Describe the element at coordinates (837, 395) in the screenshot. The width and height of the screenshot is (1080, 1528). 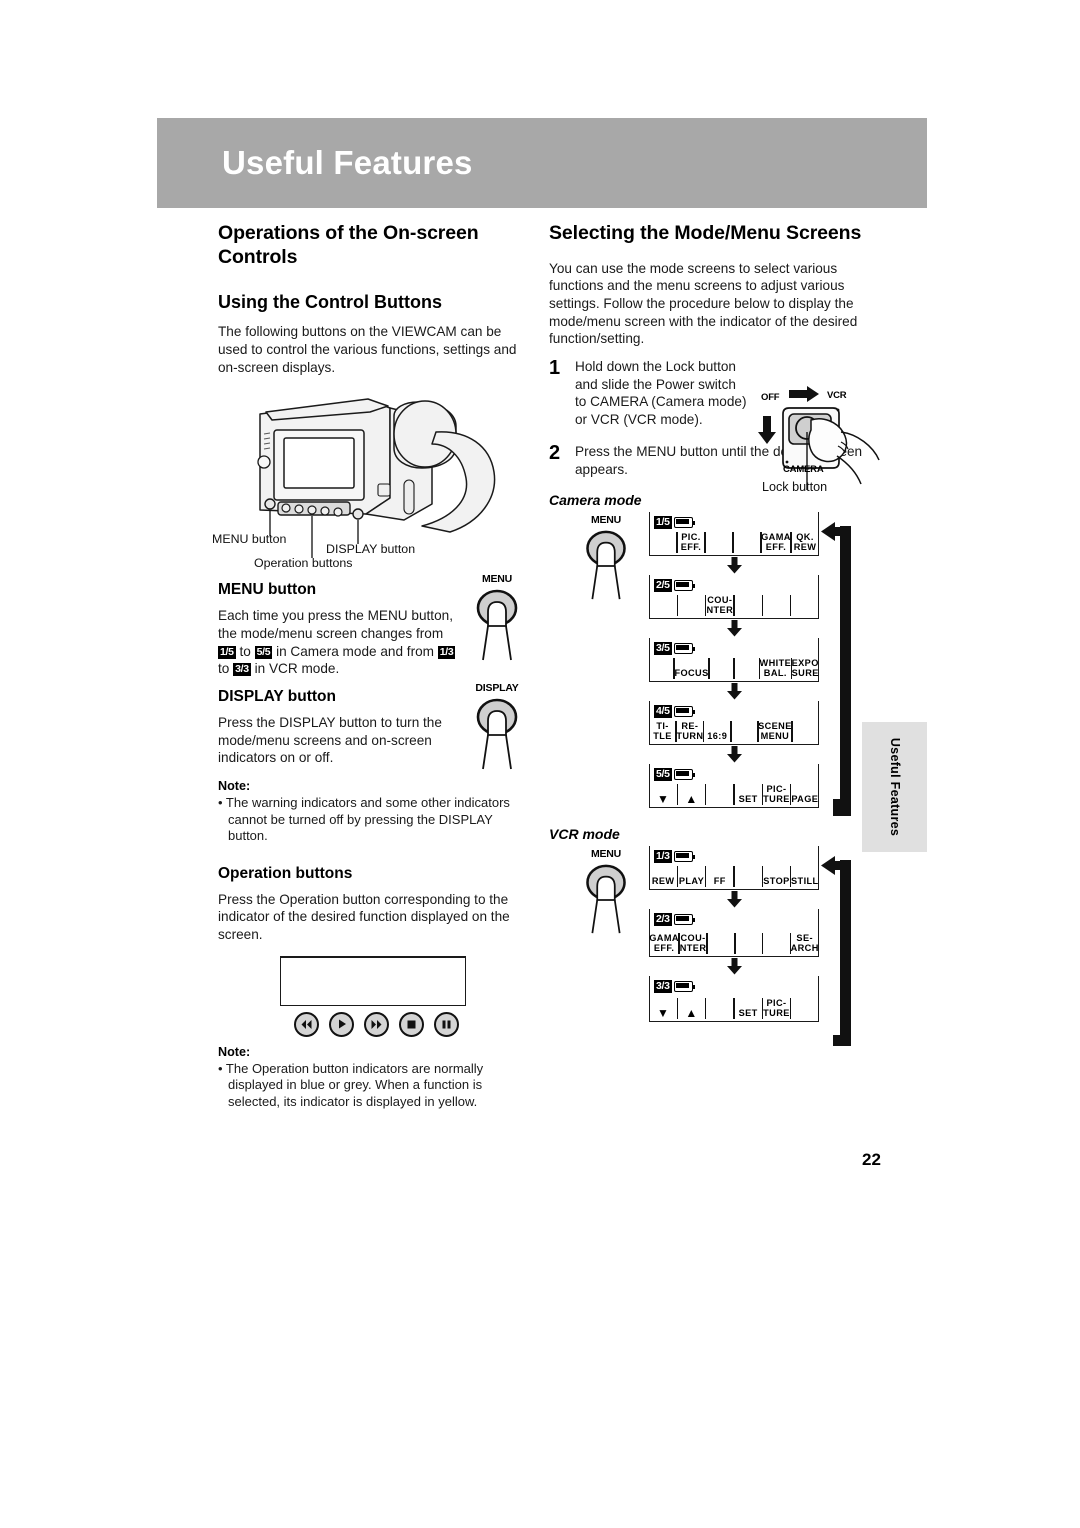
I see `power-switch-vcr-label: VCR` at that location.